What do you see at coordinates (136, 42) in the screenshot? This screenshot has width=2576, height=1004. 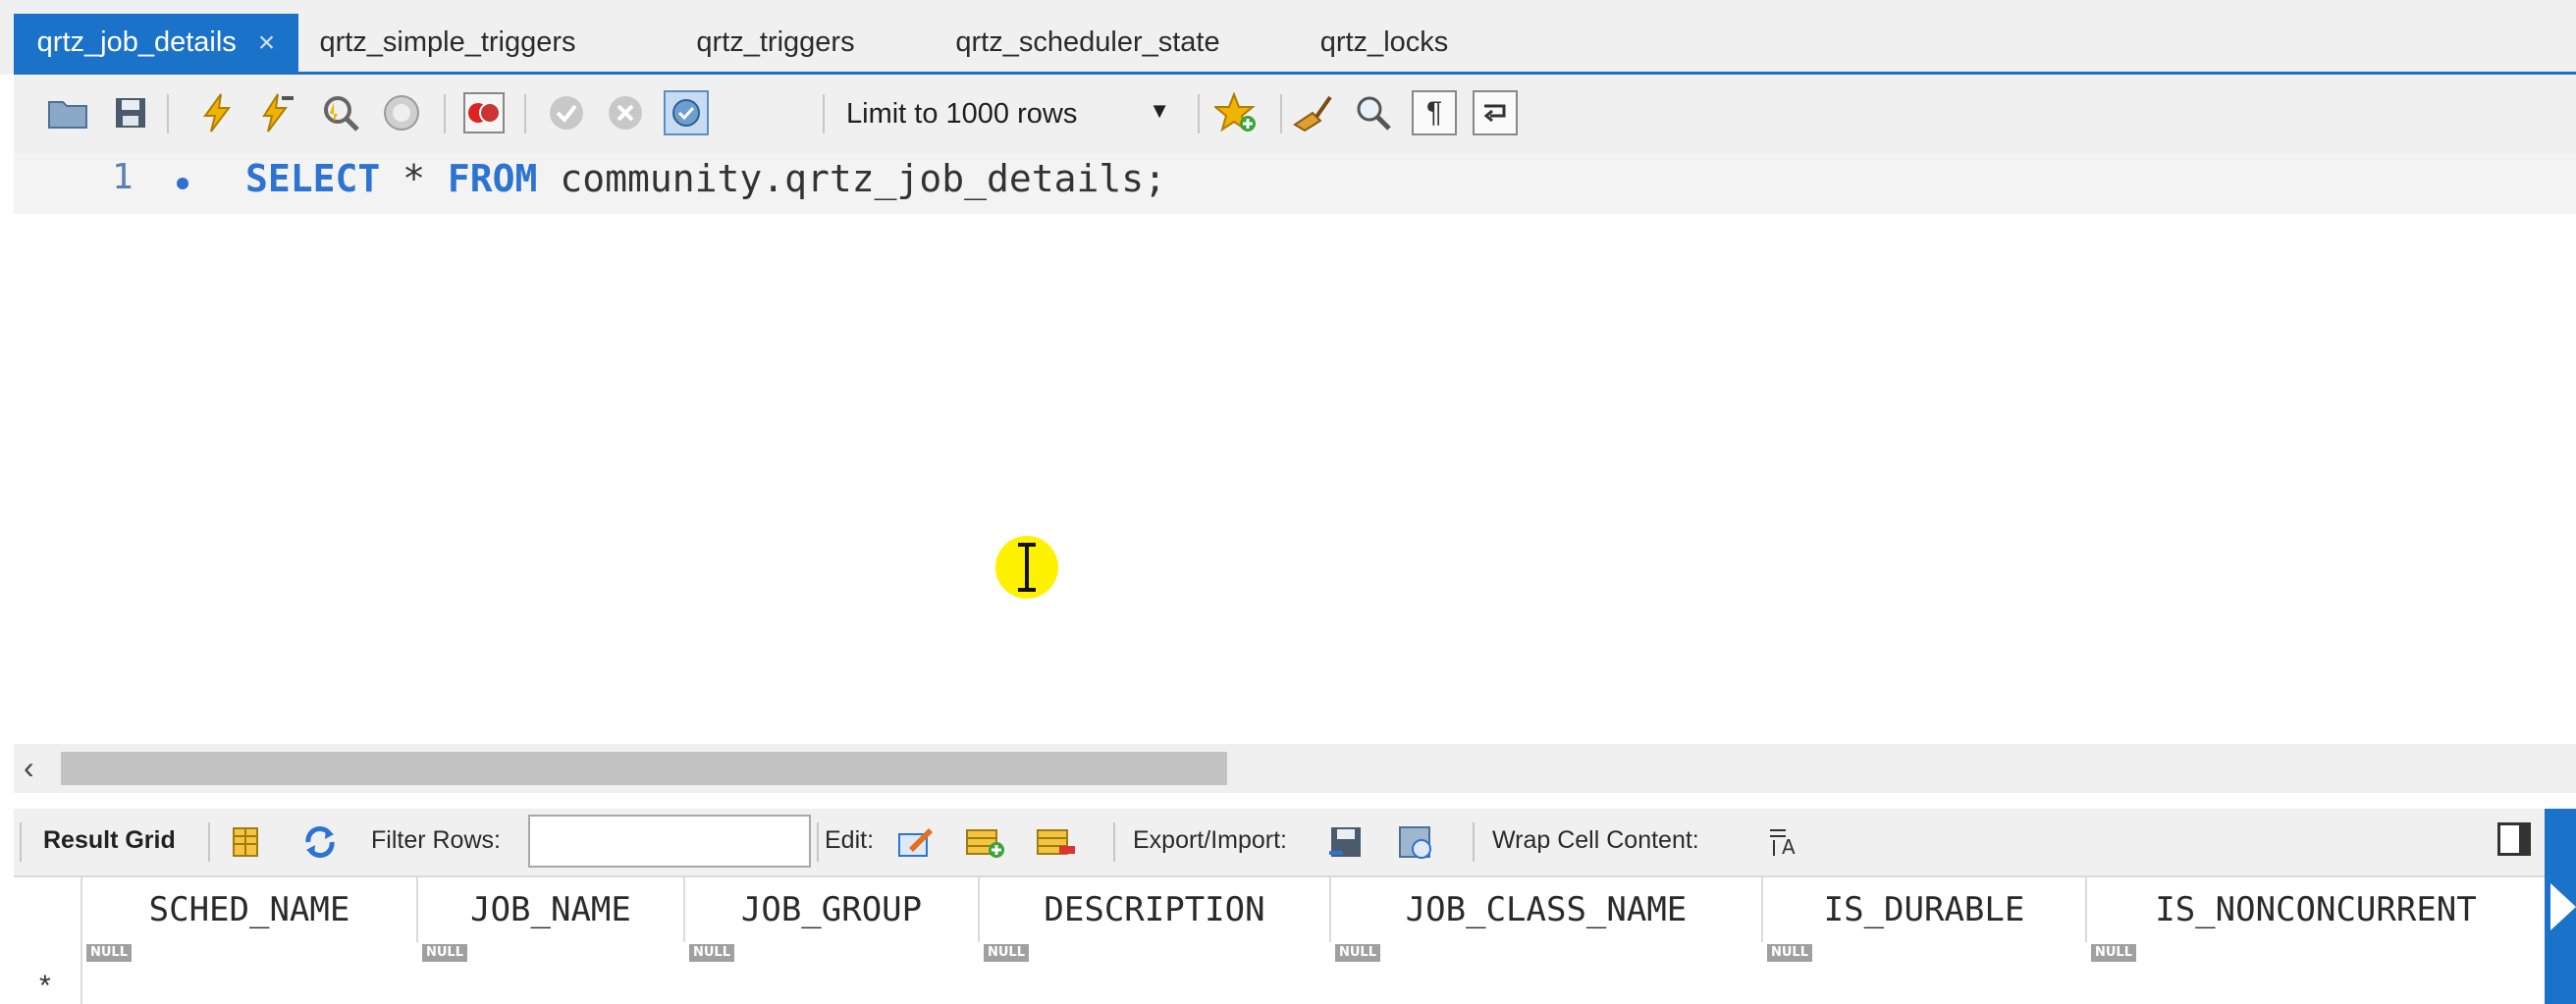 I see `tab-label: qrtz_job_details` at bounding box center [136, 42].